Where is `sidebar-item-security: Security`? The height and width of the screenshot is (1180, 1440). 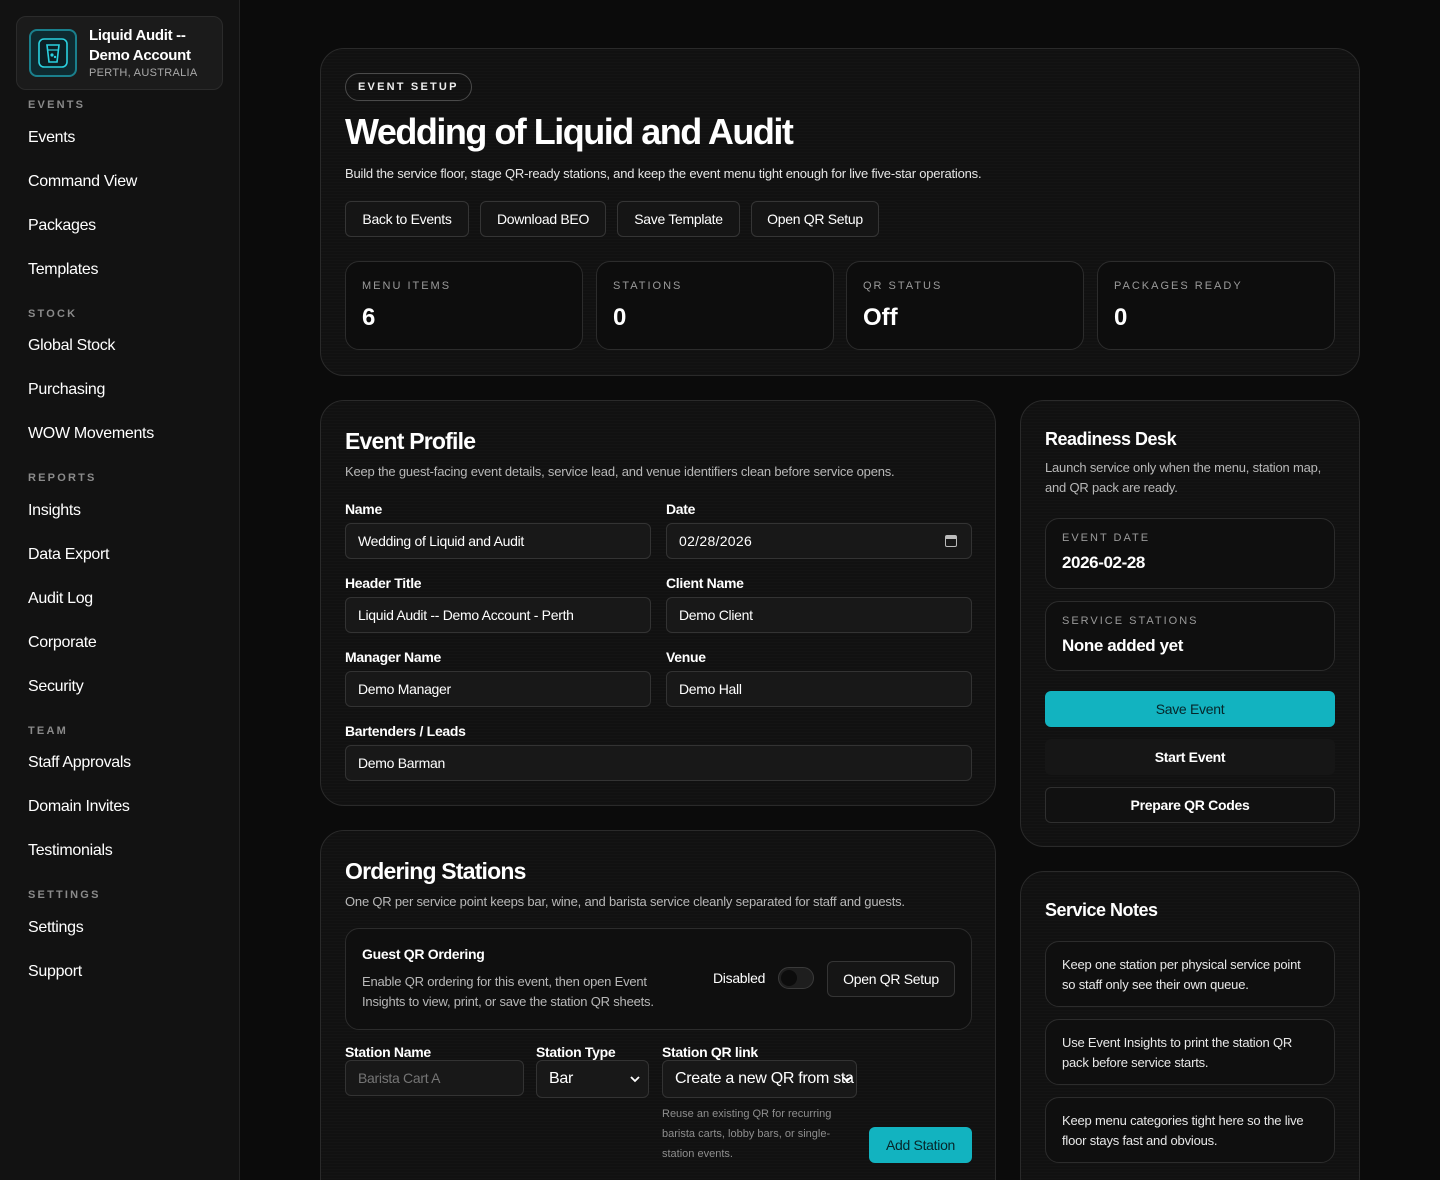 sidebar-item-security: Security is located at coordinates (56, 687).